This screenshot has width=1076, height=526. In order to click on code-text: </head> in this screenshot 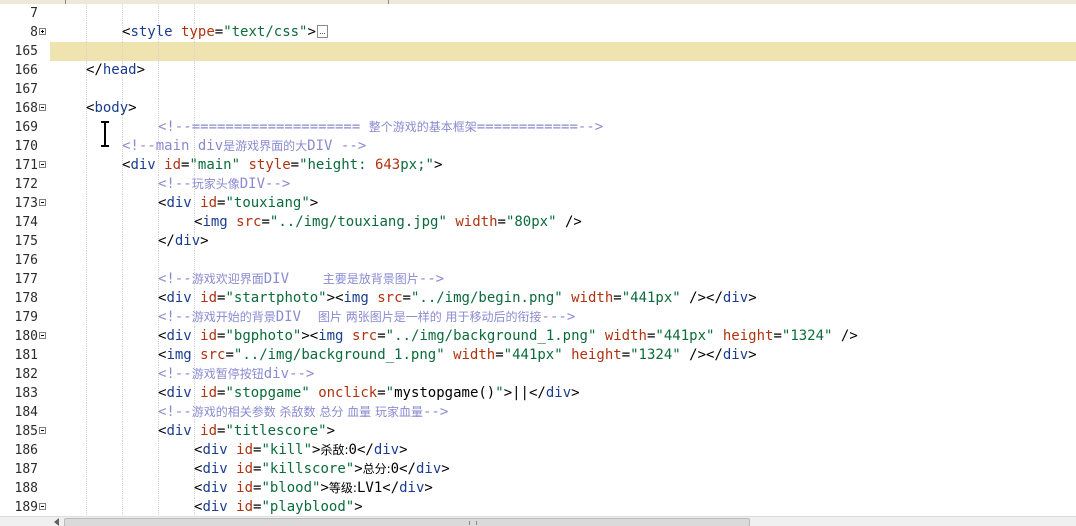, I will do `click(115, 70)`.